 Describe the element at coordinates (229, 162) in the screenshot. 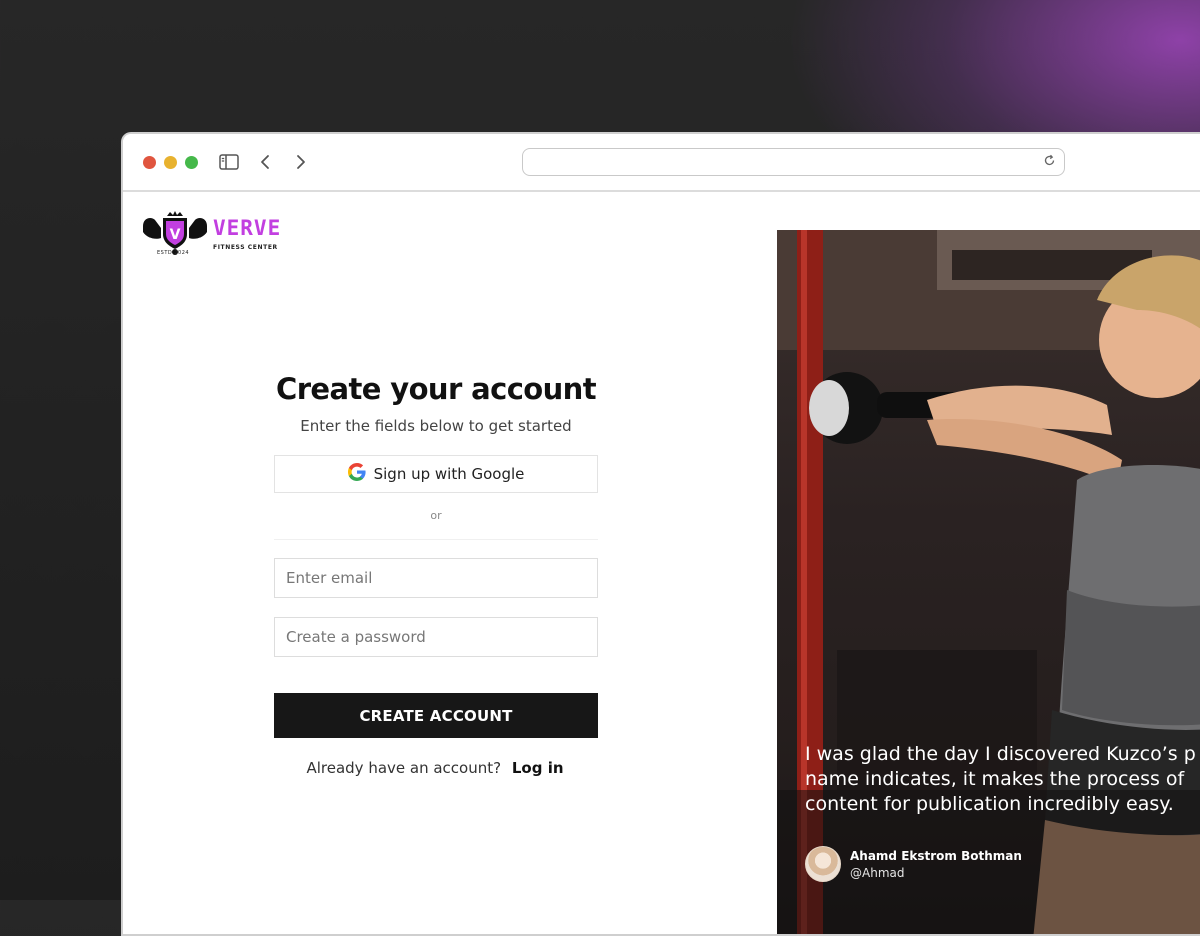

I see `sidebar-icon` at that location.